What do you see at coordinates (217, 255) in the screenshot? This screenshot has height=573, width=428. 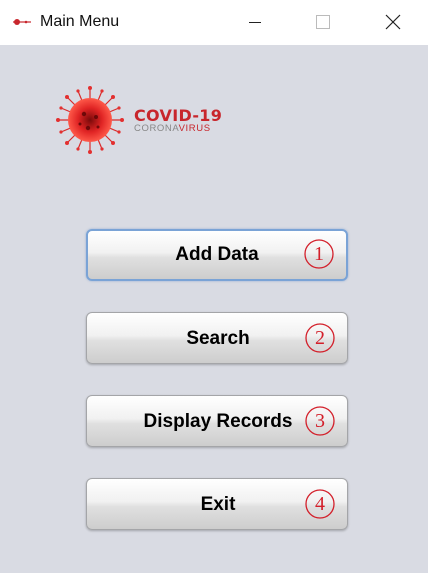 I see `add-data-button: Add Data 1` at bounding box center [217, 255].